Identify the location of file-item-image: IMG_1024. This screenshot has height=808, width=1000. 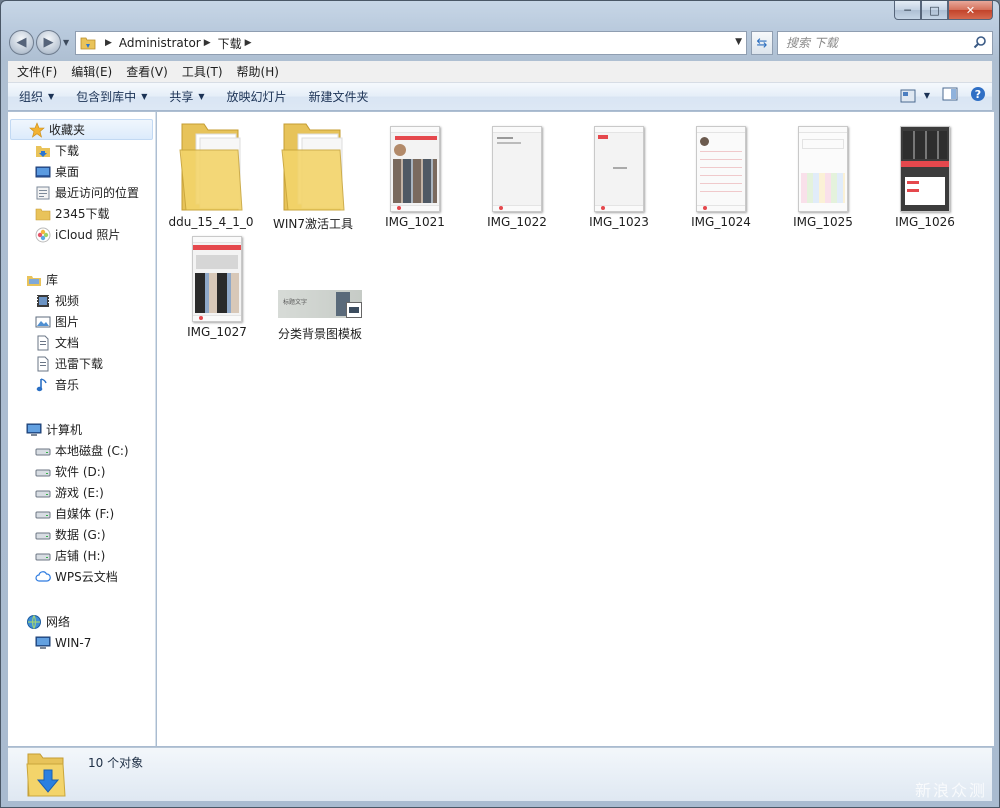
(721, 172).